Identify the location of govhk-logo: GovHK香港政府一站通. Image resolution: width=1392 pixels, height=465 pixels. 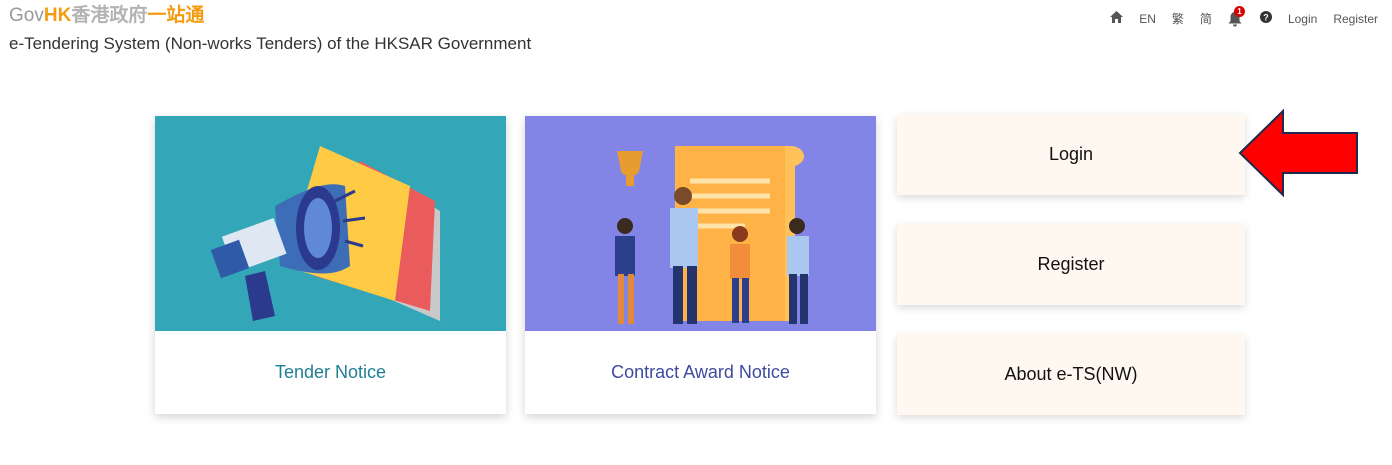
(106, 16).